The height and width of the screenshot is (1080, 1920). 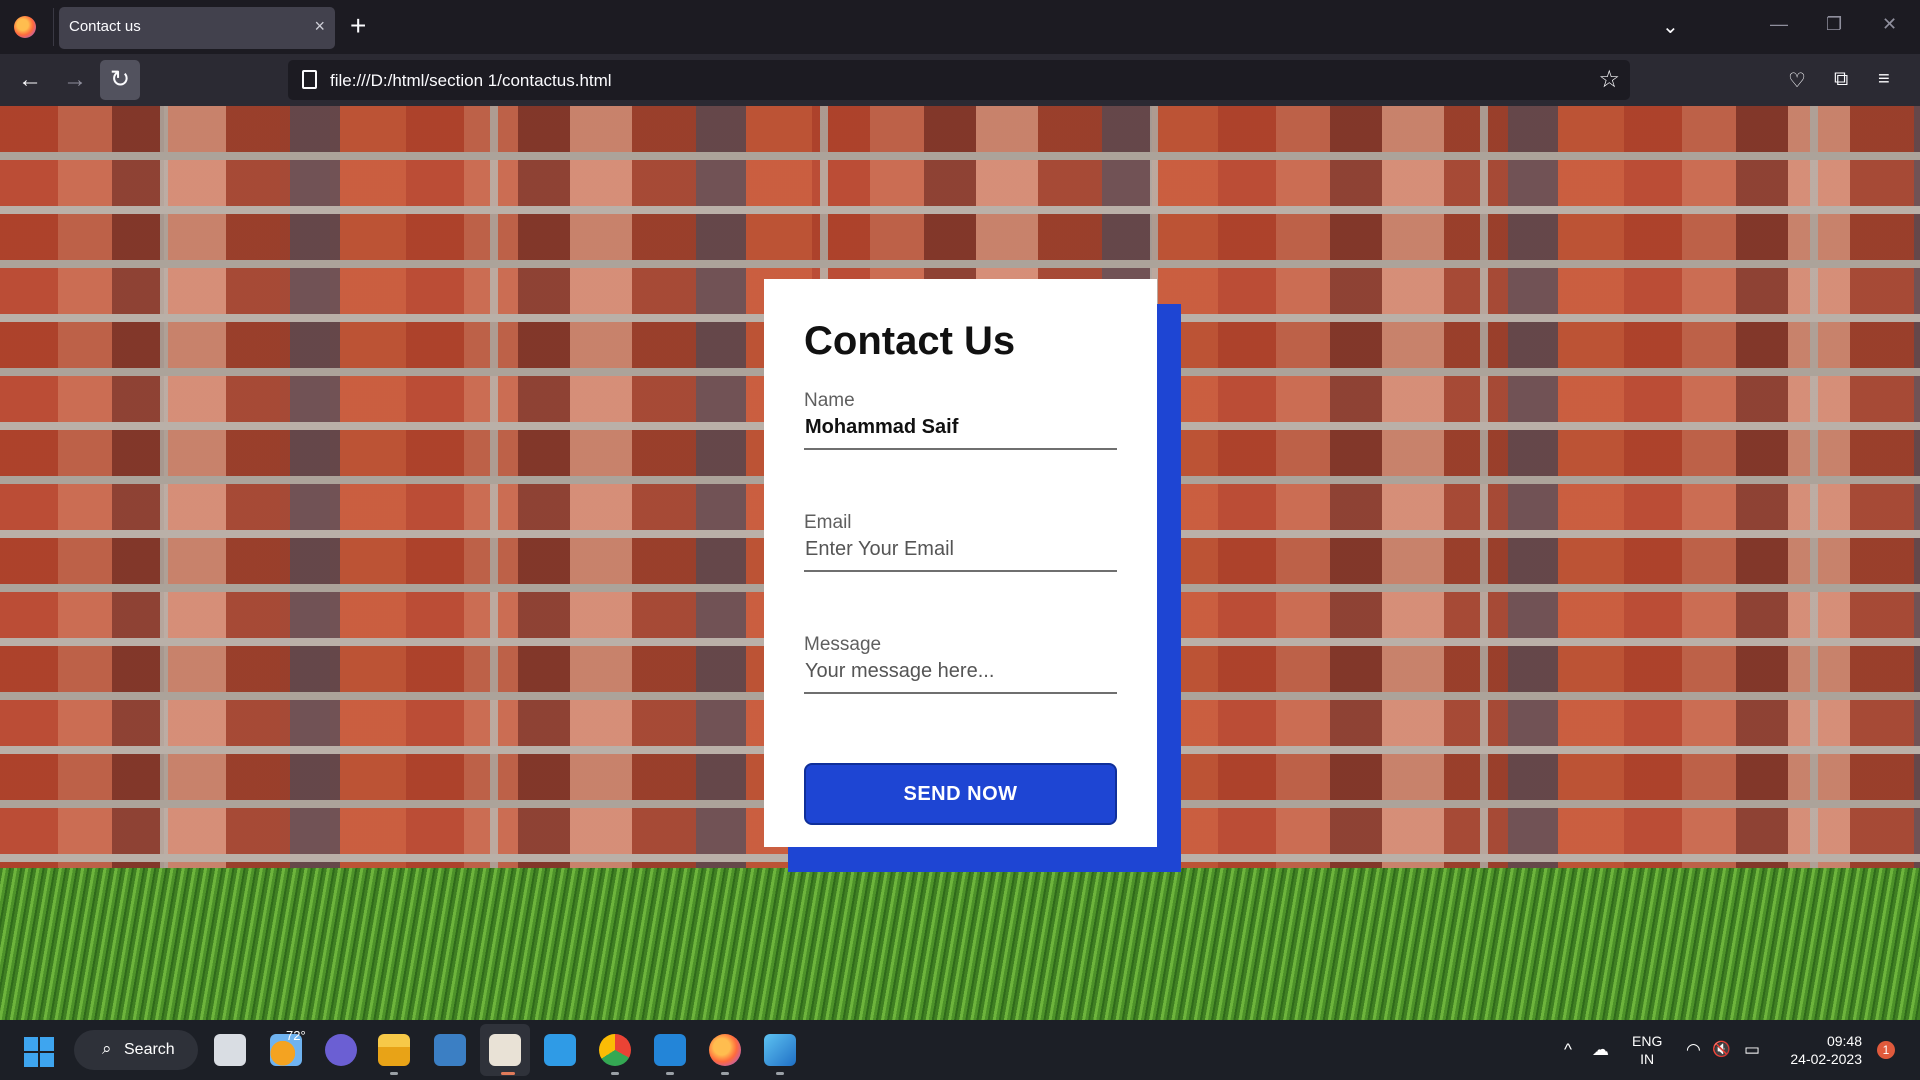 What do you see at coordinates (1841, 79) in the screenshot?
I see `extensions-icon: ⧉` at bounding box center [1841, 79].